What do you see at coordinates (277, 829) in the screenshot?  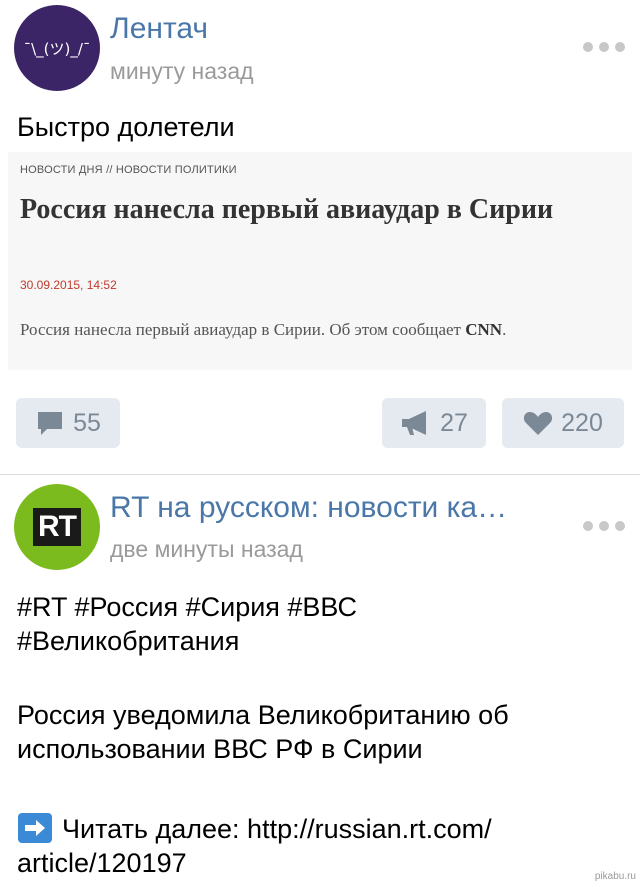 I see `read-more-link: Читать далее: http://russian.rt.com/` at bounding box center [277, 829].